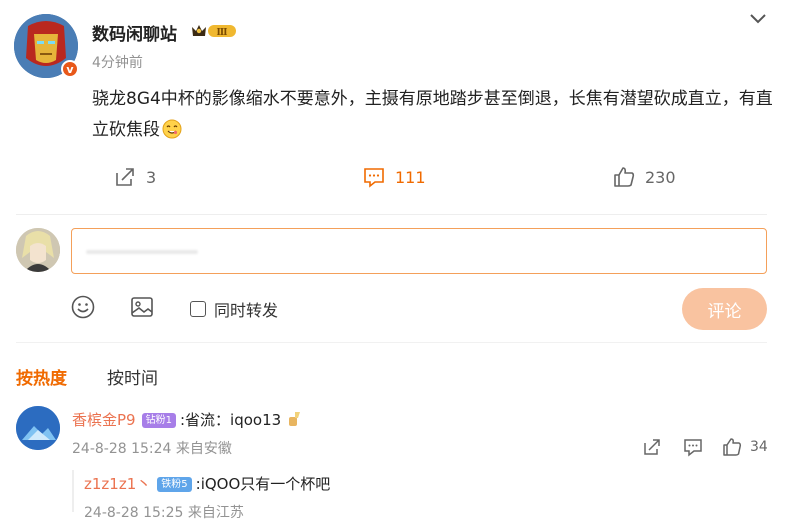  I want to click on reply-thread-line, so click(73, 491).